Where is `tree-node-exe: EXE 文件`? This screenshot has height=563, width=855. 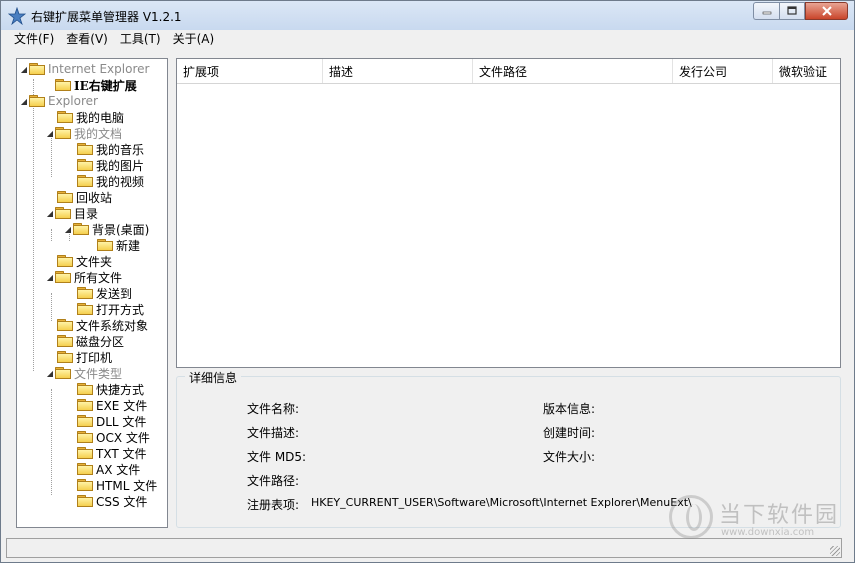
tree-node-exe: EXE 文件 is located at coordinates (112, 405).